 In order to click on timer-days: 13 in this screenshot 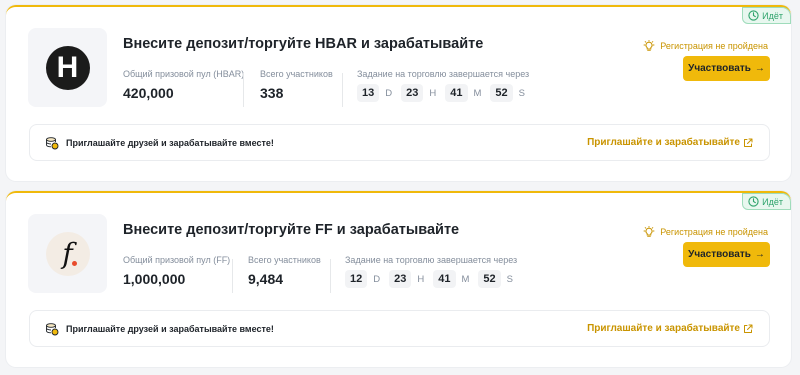, I will do `click(368, 93)`.